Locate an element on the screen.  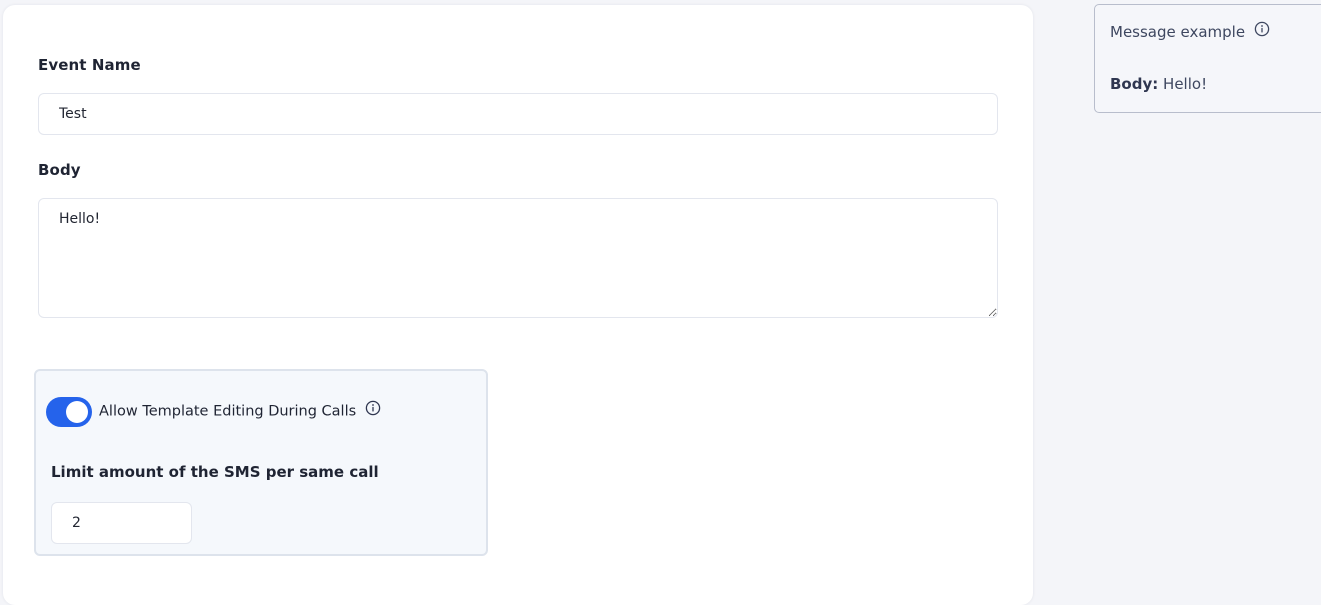
body-label: Body is located at coordinates (59, 170).